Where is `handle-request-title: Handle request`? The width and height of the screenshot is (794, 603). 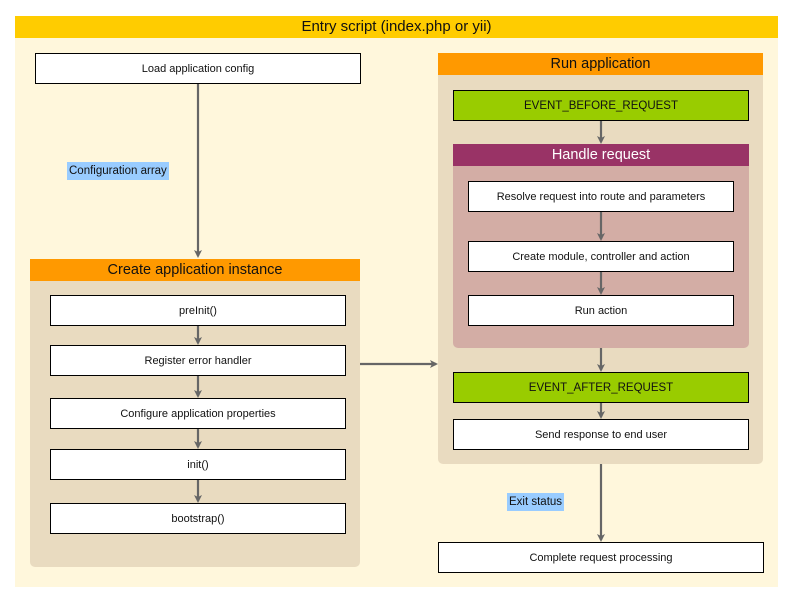 handle-request-title: Handle request is located at coordinates (601, 155).